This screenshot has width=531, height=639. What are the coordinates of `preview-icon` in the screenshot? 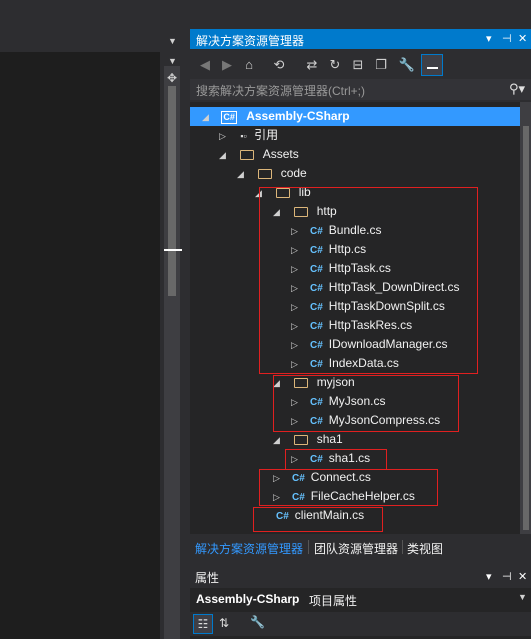 It's located at (432, 65).